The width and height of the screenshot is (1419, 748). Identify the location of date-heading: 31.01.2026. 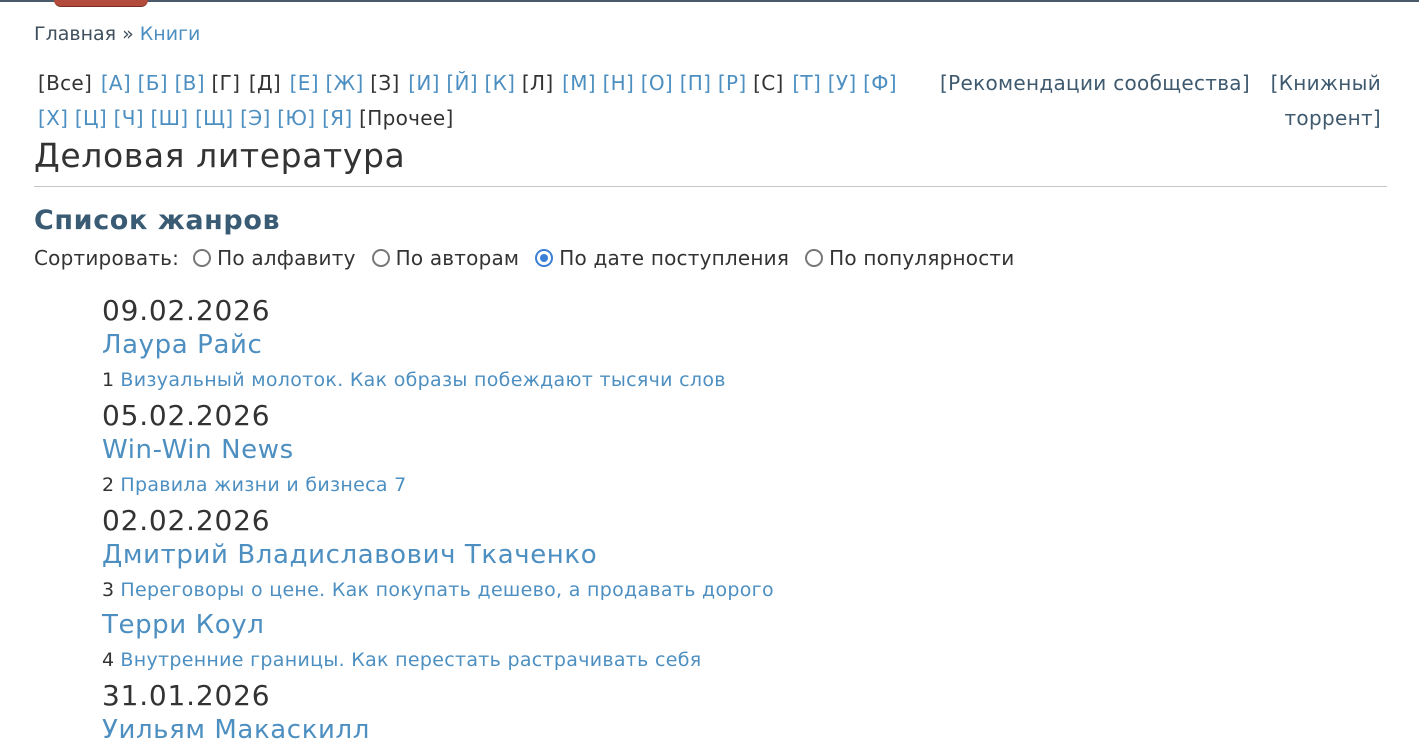
(186, 695).